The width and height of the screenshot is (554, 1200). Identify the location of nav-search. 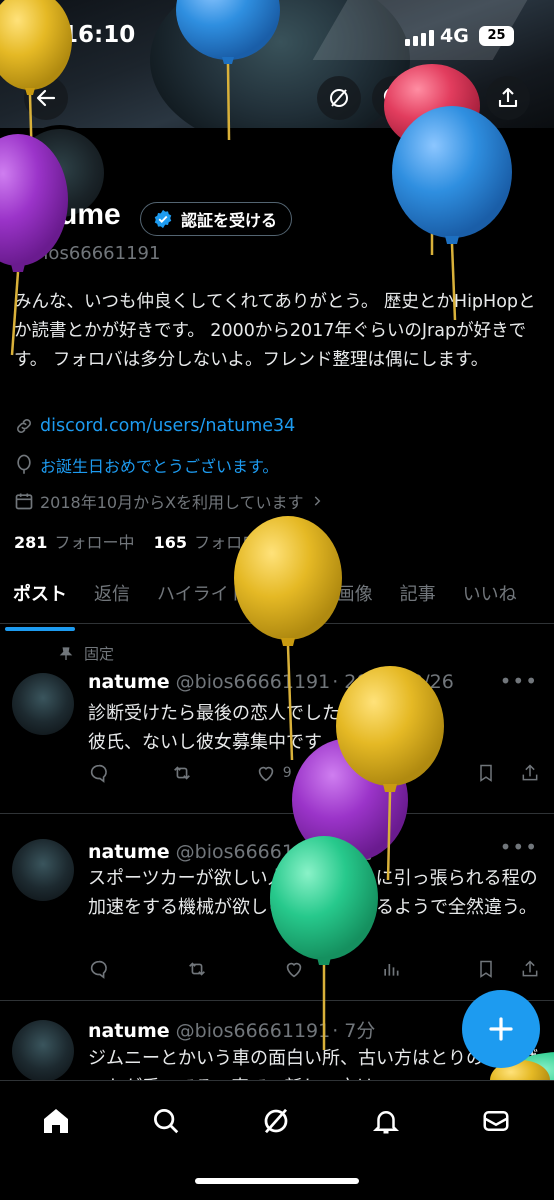
(166, 1121).